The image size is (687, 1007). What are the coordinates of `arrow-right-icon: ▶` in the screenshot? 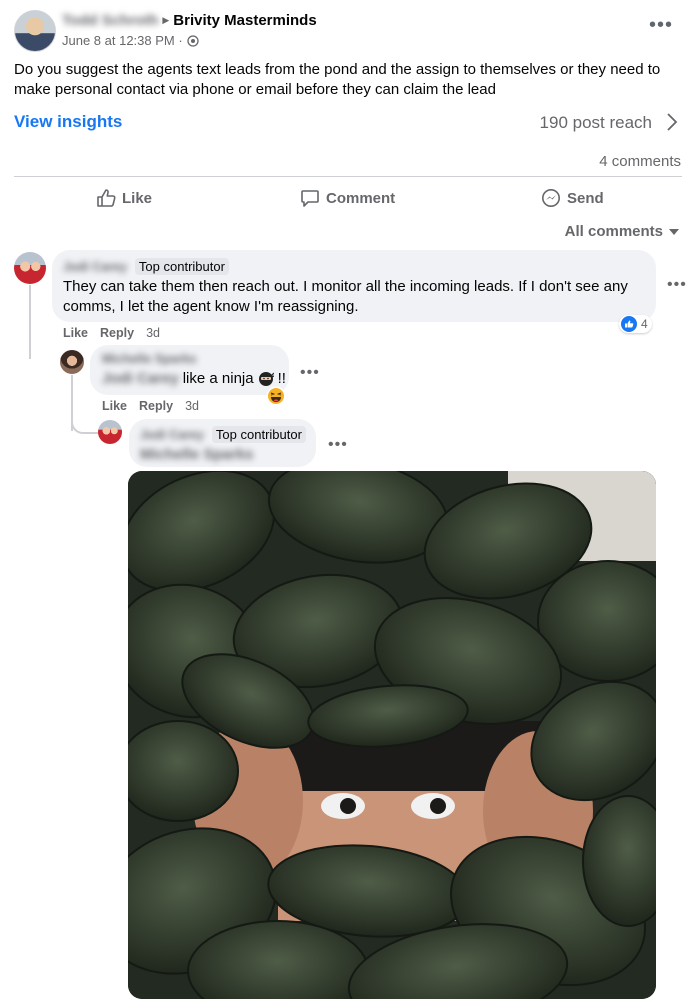 It's located at (166, 20).